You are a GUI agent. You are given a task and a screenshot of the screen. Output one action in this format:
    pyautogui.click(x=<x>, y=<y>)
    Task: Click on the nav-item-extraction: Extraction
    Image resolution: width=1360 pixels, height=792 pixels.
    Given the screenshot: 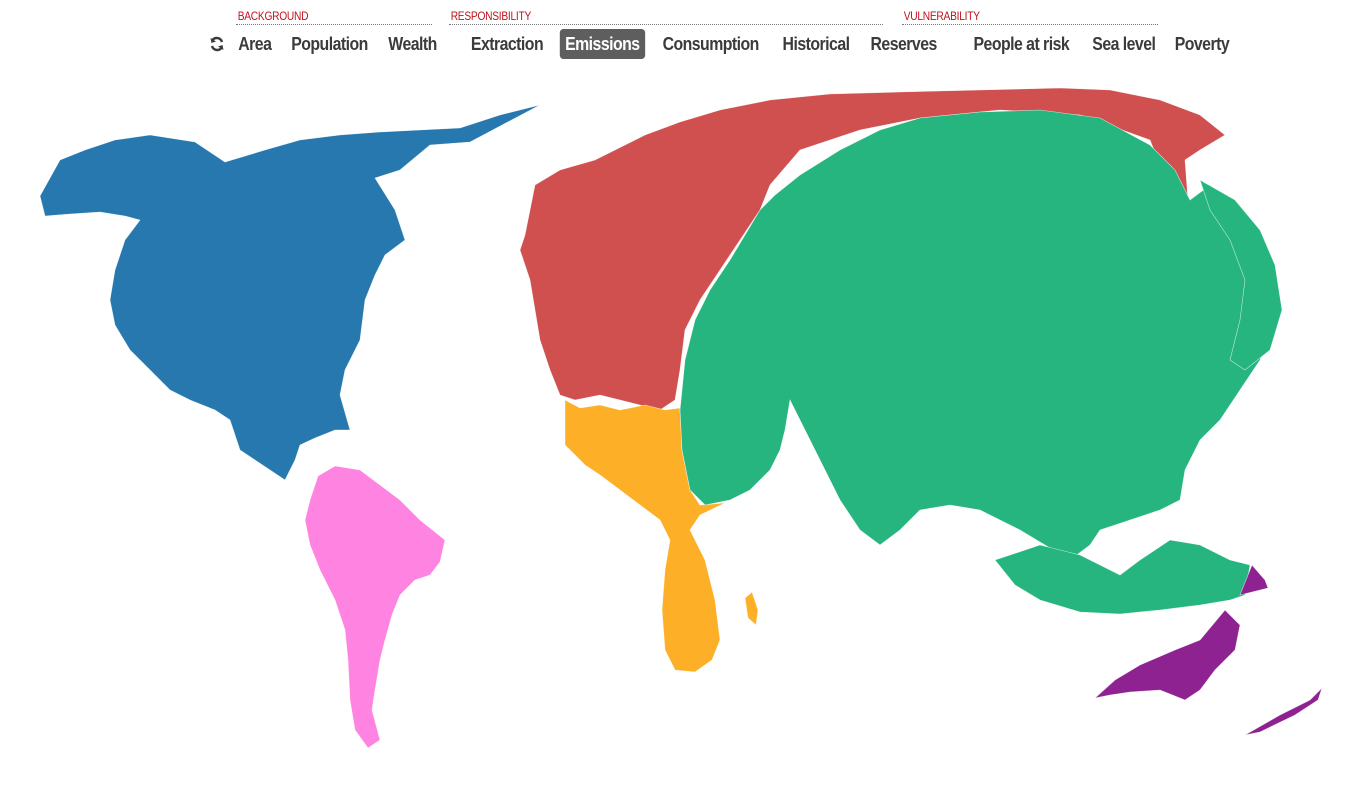 What is the action you would take?
    pyautogui.click(x=506, y=44)
    